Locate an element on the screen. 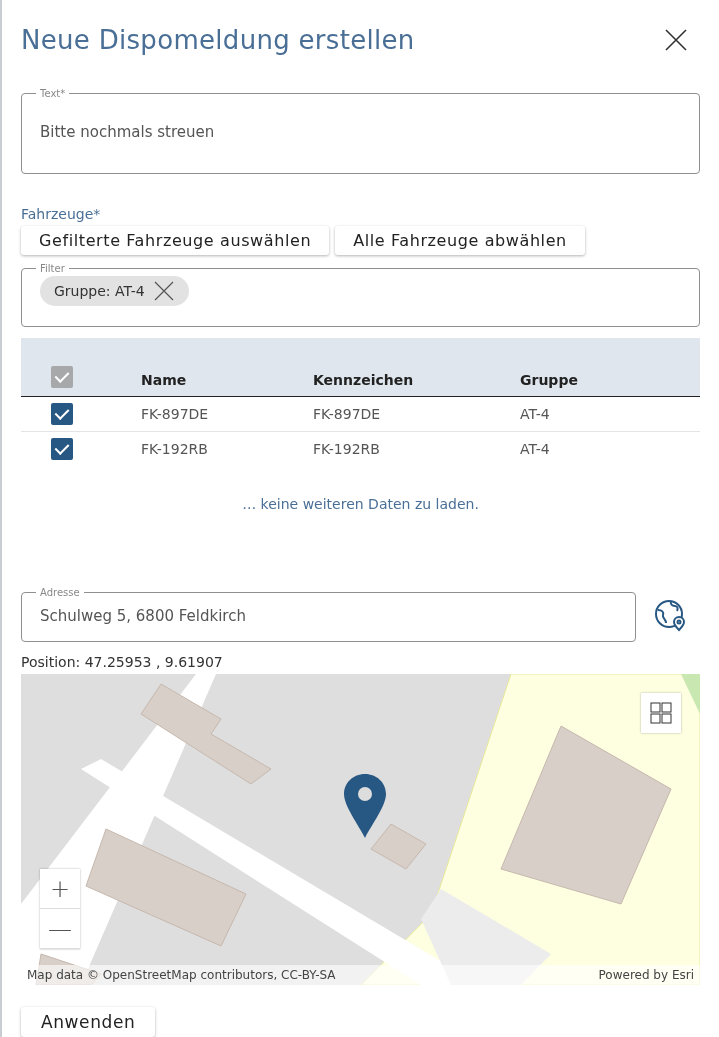 The height and width of the screenshot is (1037, 719). address-field: Adresse Schulweg 5, 6800 Feldkirch is located at coordinates (328, 614).